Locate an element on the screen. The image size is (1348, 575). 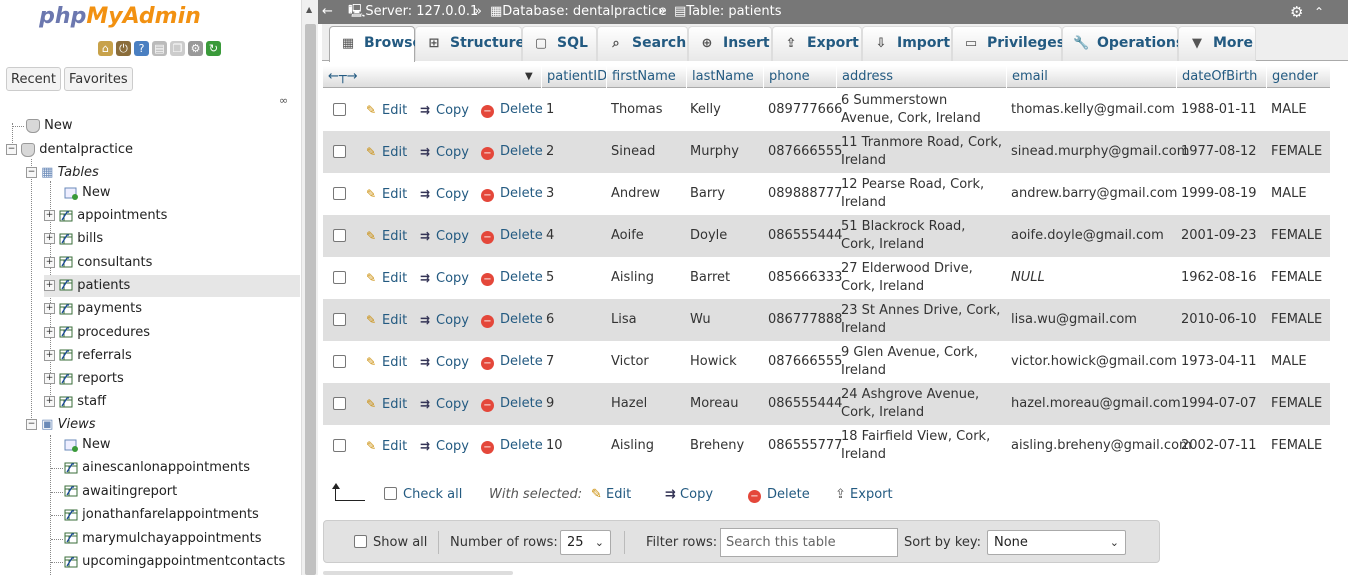
logout-icon: ⏻ is located at coordinates (123, 48).